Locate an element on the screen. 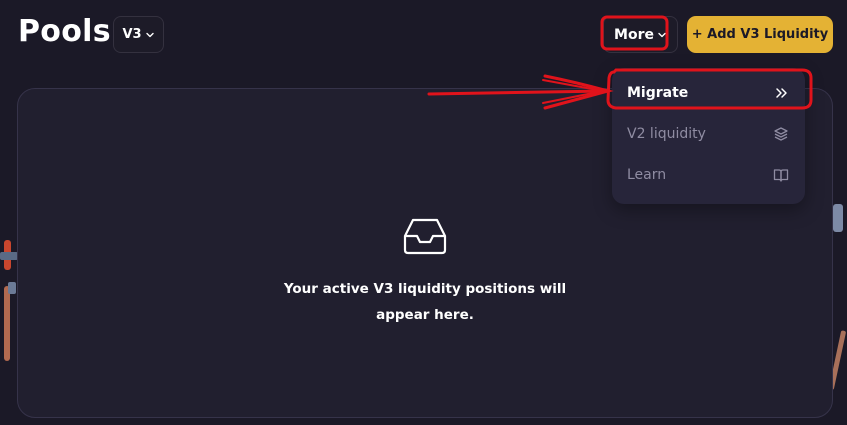  double-chevron-right-icon is located at coordinates (781, 92).